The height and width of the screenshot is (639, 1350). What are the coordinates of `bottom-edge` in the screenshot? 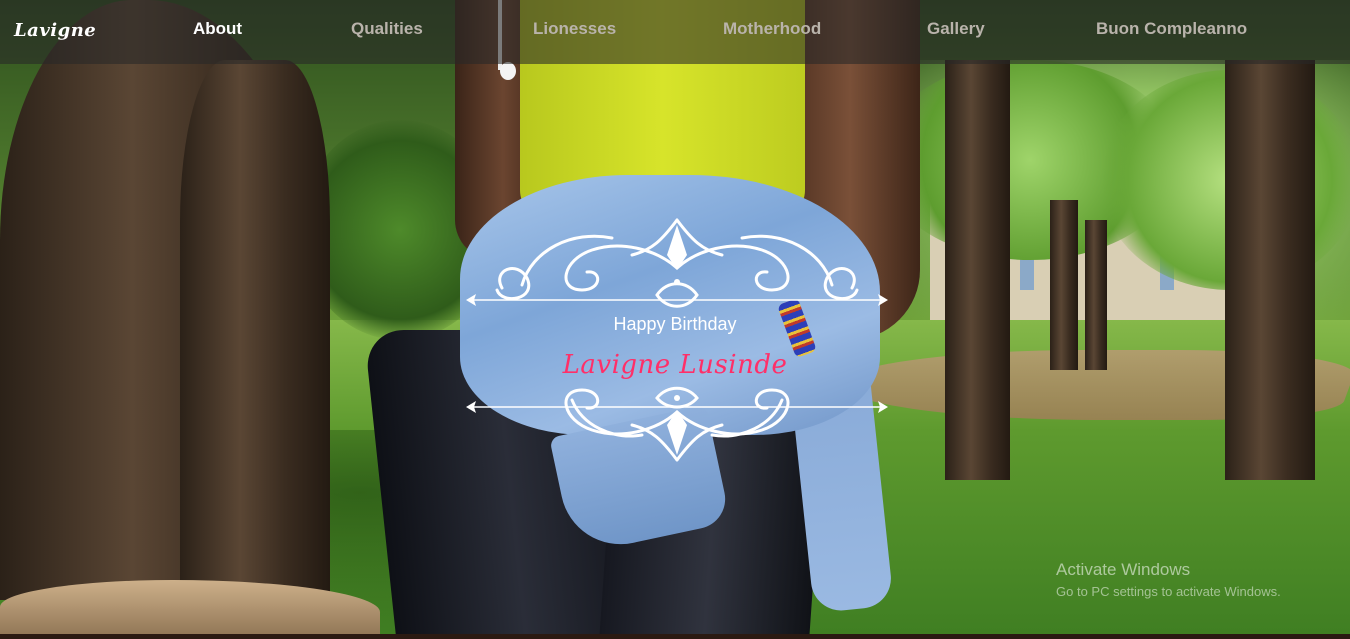 It's located at (675, 636).